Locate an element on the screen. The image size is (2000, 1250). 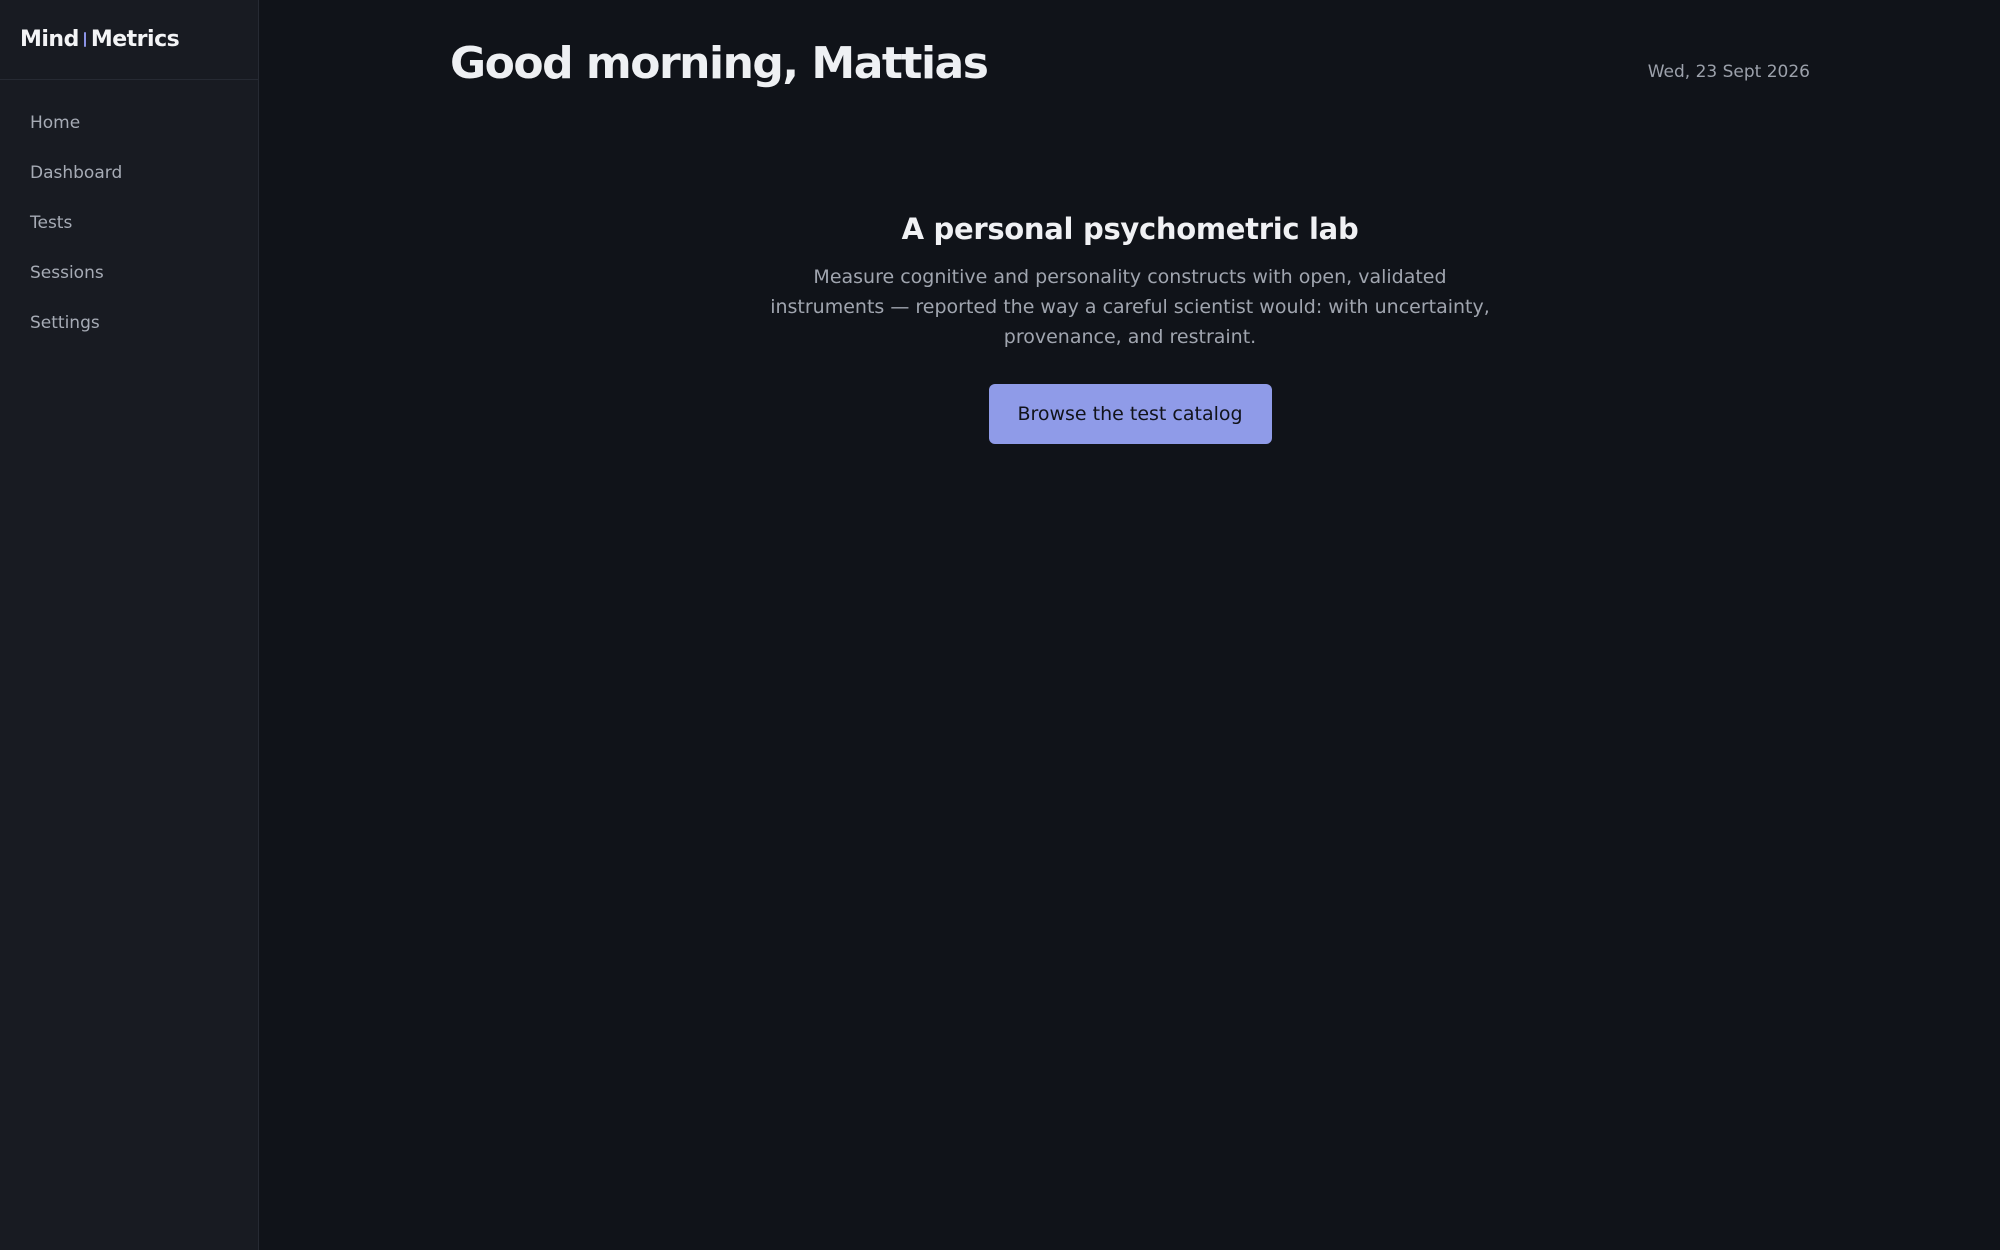
current-date: Wed, 23 Sept 2026 is located at coordinates (1728, 72).